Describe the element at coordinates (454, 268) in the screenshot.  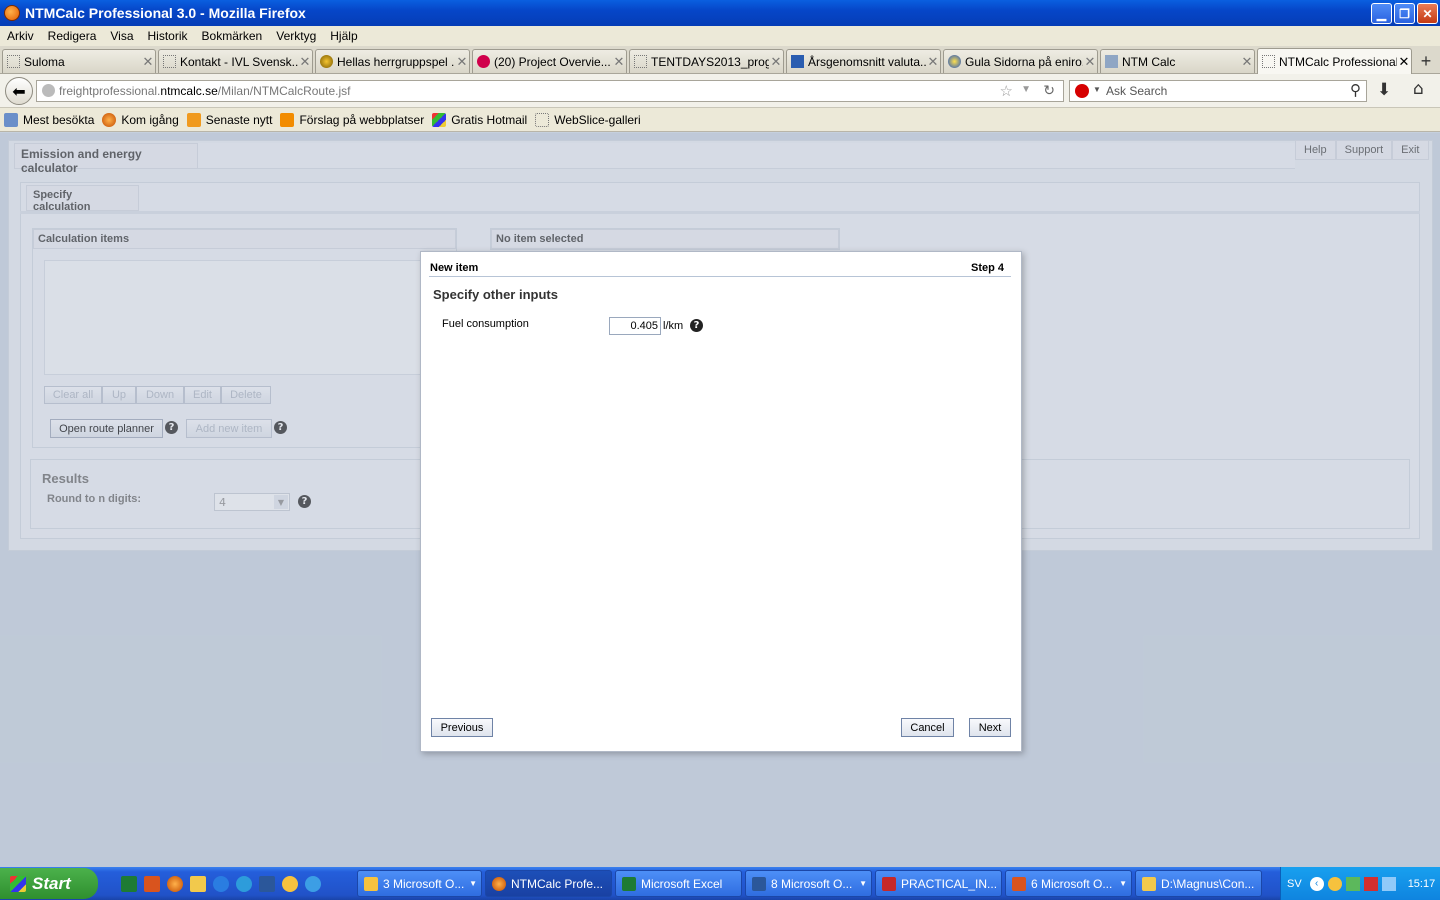
I see `dialog-title: New item` at that location.